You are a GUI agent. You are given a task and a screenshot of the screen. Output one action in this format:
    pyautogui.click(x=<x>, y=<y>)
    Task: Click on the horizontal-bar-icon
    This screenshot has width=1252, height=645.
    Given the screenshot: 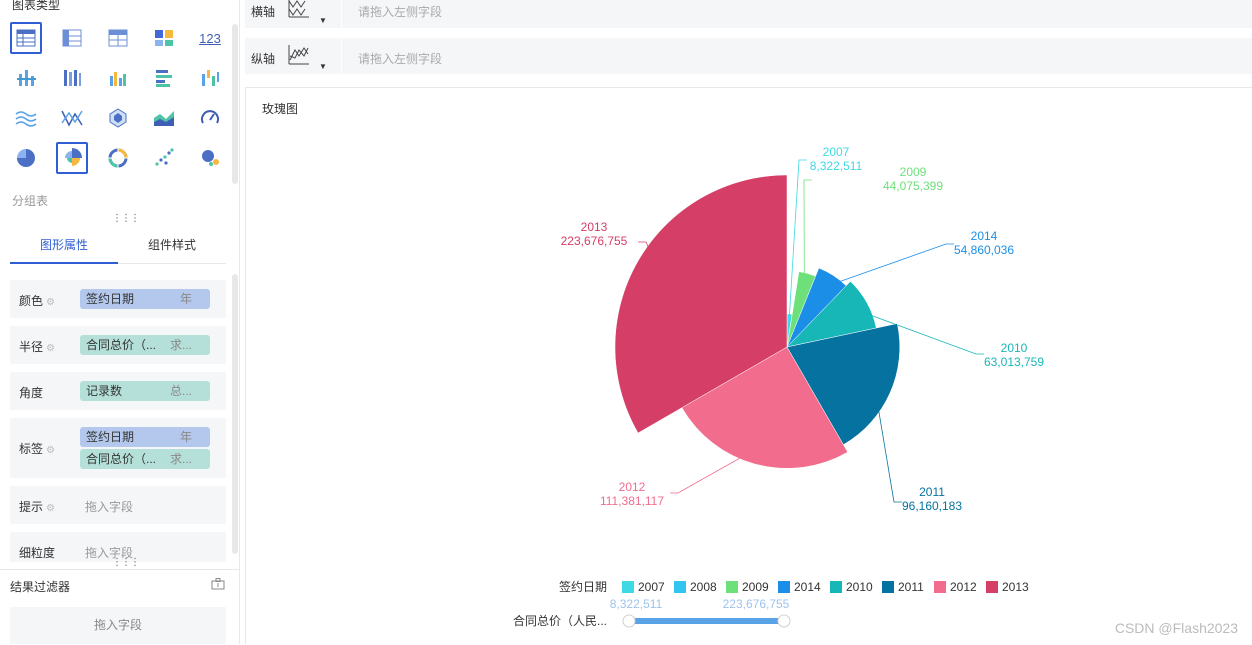 What is the action you would take?
    pyautogui.click(x=164, y=78)
    